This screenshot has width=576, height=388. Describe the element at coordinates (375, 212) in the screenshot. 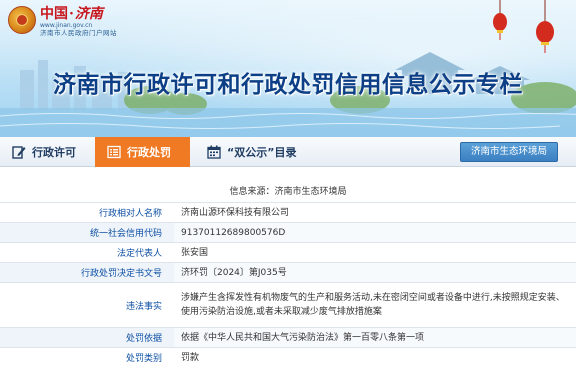

I see `field-value: 济南山源环保科技有限公司` at that location.